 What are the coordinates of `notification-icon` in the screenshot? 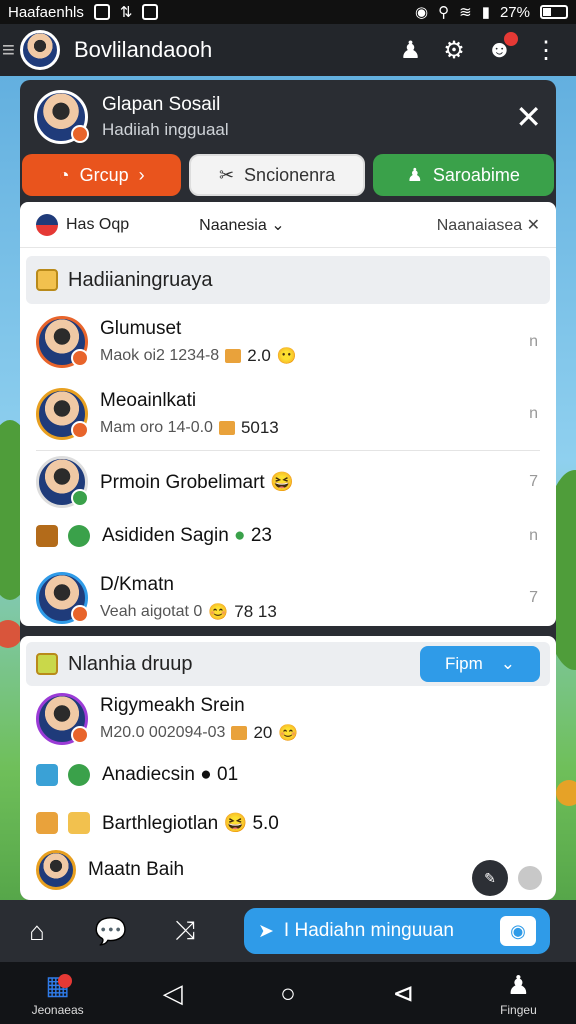 It's located at (101, 12).